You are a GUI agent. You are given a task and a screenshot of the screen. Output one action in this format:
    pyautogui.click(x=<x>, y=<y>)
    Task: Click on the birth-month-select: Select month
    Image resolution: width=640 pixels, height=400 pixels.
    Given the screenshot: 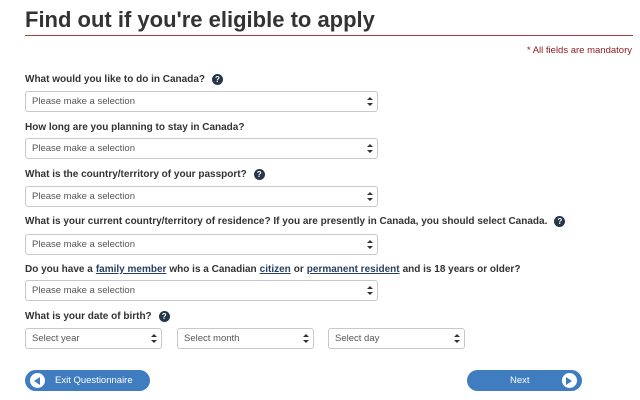 What is the action you would take?
    pyautogui.click(x=245, y=338)
    